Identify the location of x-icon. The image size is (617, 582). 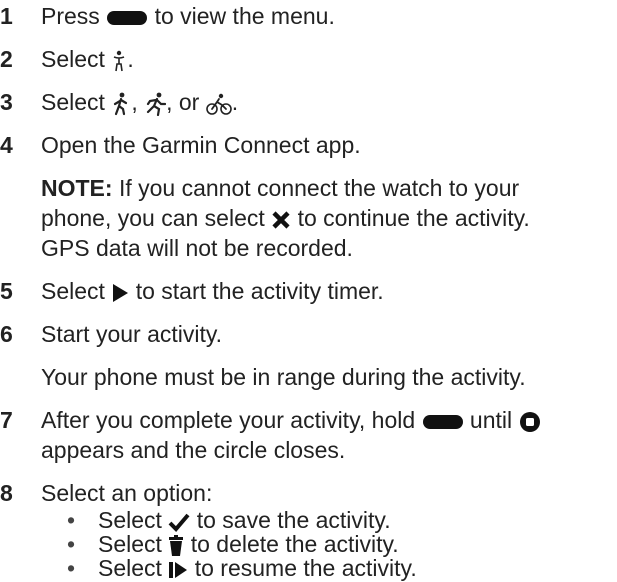
(281, 220).